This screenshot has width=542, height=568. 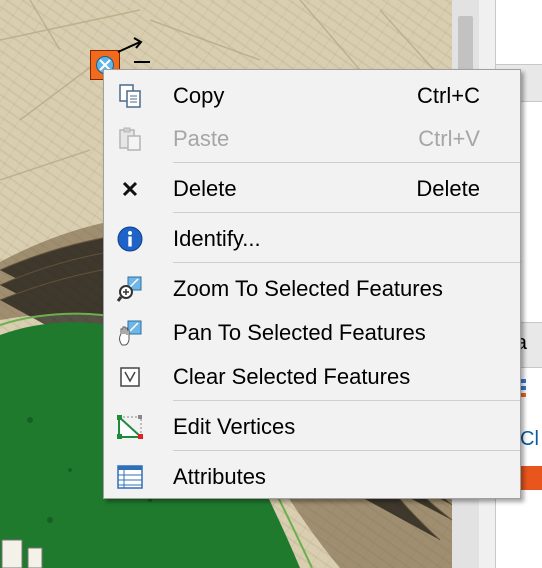 What do you see at coordinates (130, 96) in the screenshot?
I see `copy-icon` at bounding box center [130, 96].